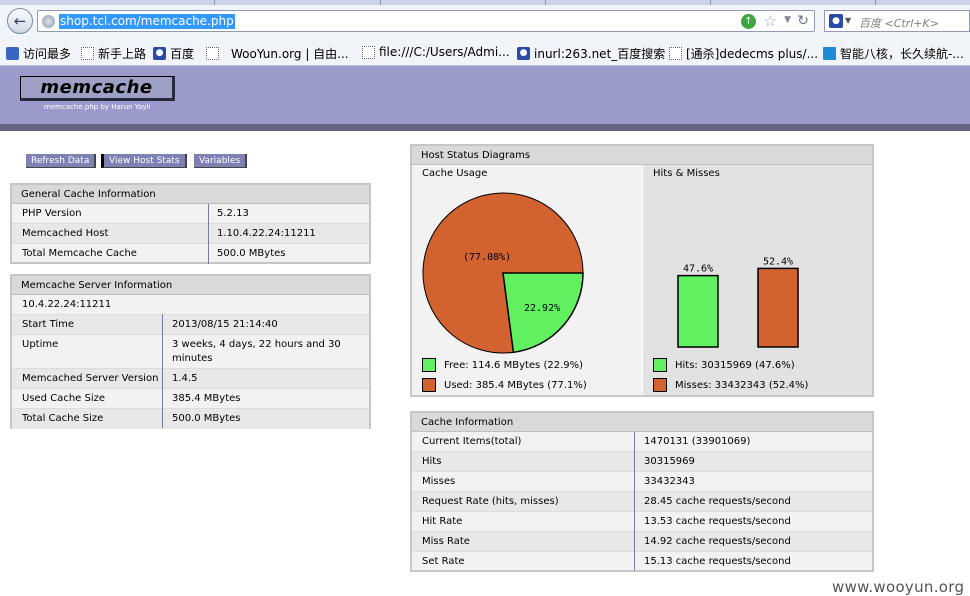 The image size is (970, 596). What do you see at coordinates (787, 20) in the screenshot?
I see `history-dropdown-icon: ▼` at bounding box center [787, 20].